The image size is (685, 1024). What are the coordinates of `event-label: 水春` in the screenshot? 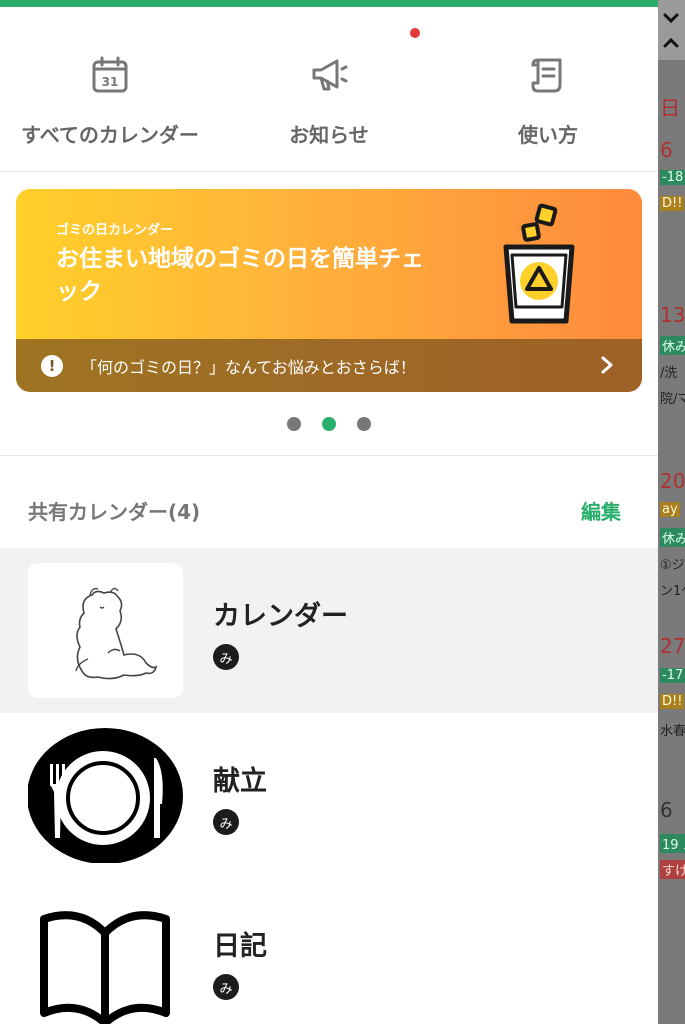 It's located at (672, 731).